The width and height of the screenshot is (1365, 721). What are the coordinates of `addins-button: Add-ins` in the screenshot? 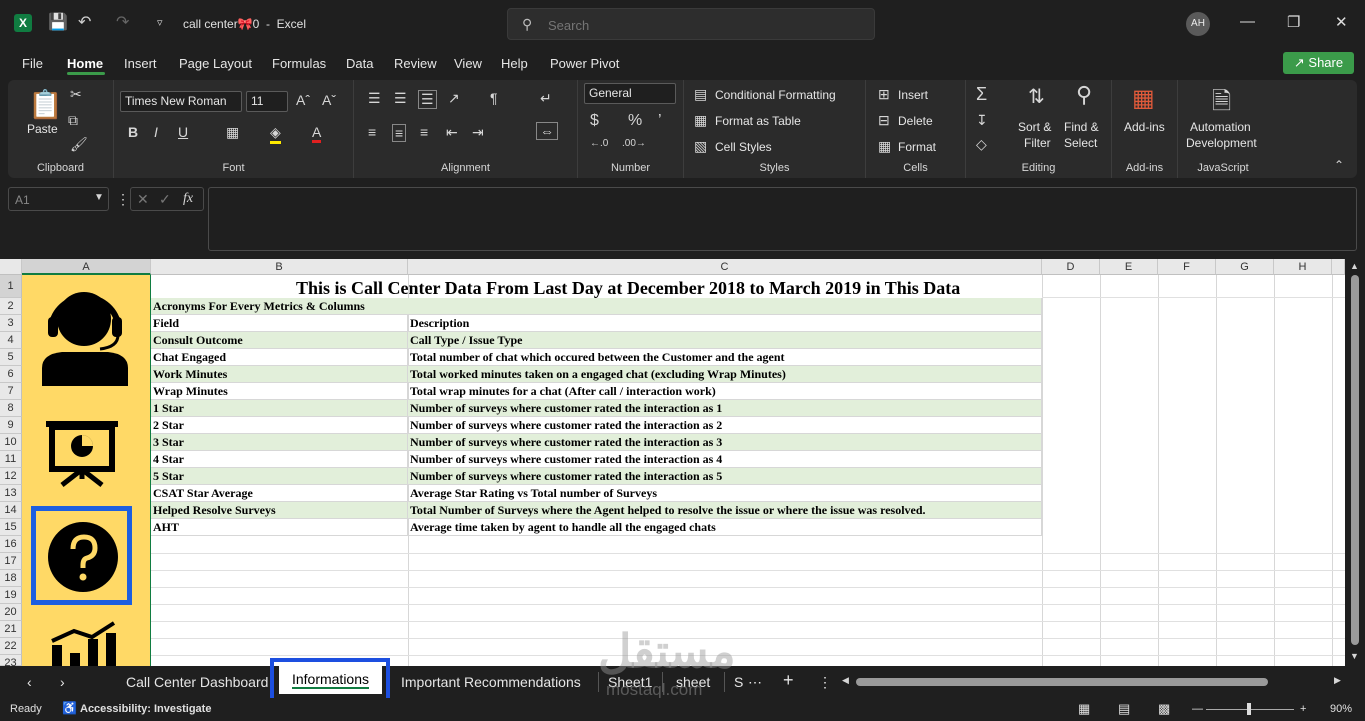 It's located at (1144, 127).